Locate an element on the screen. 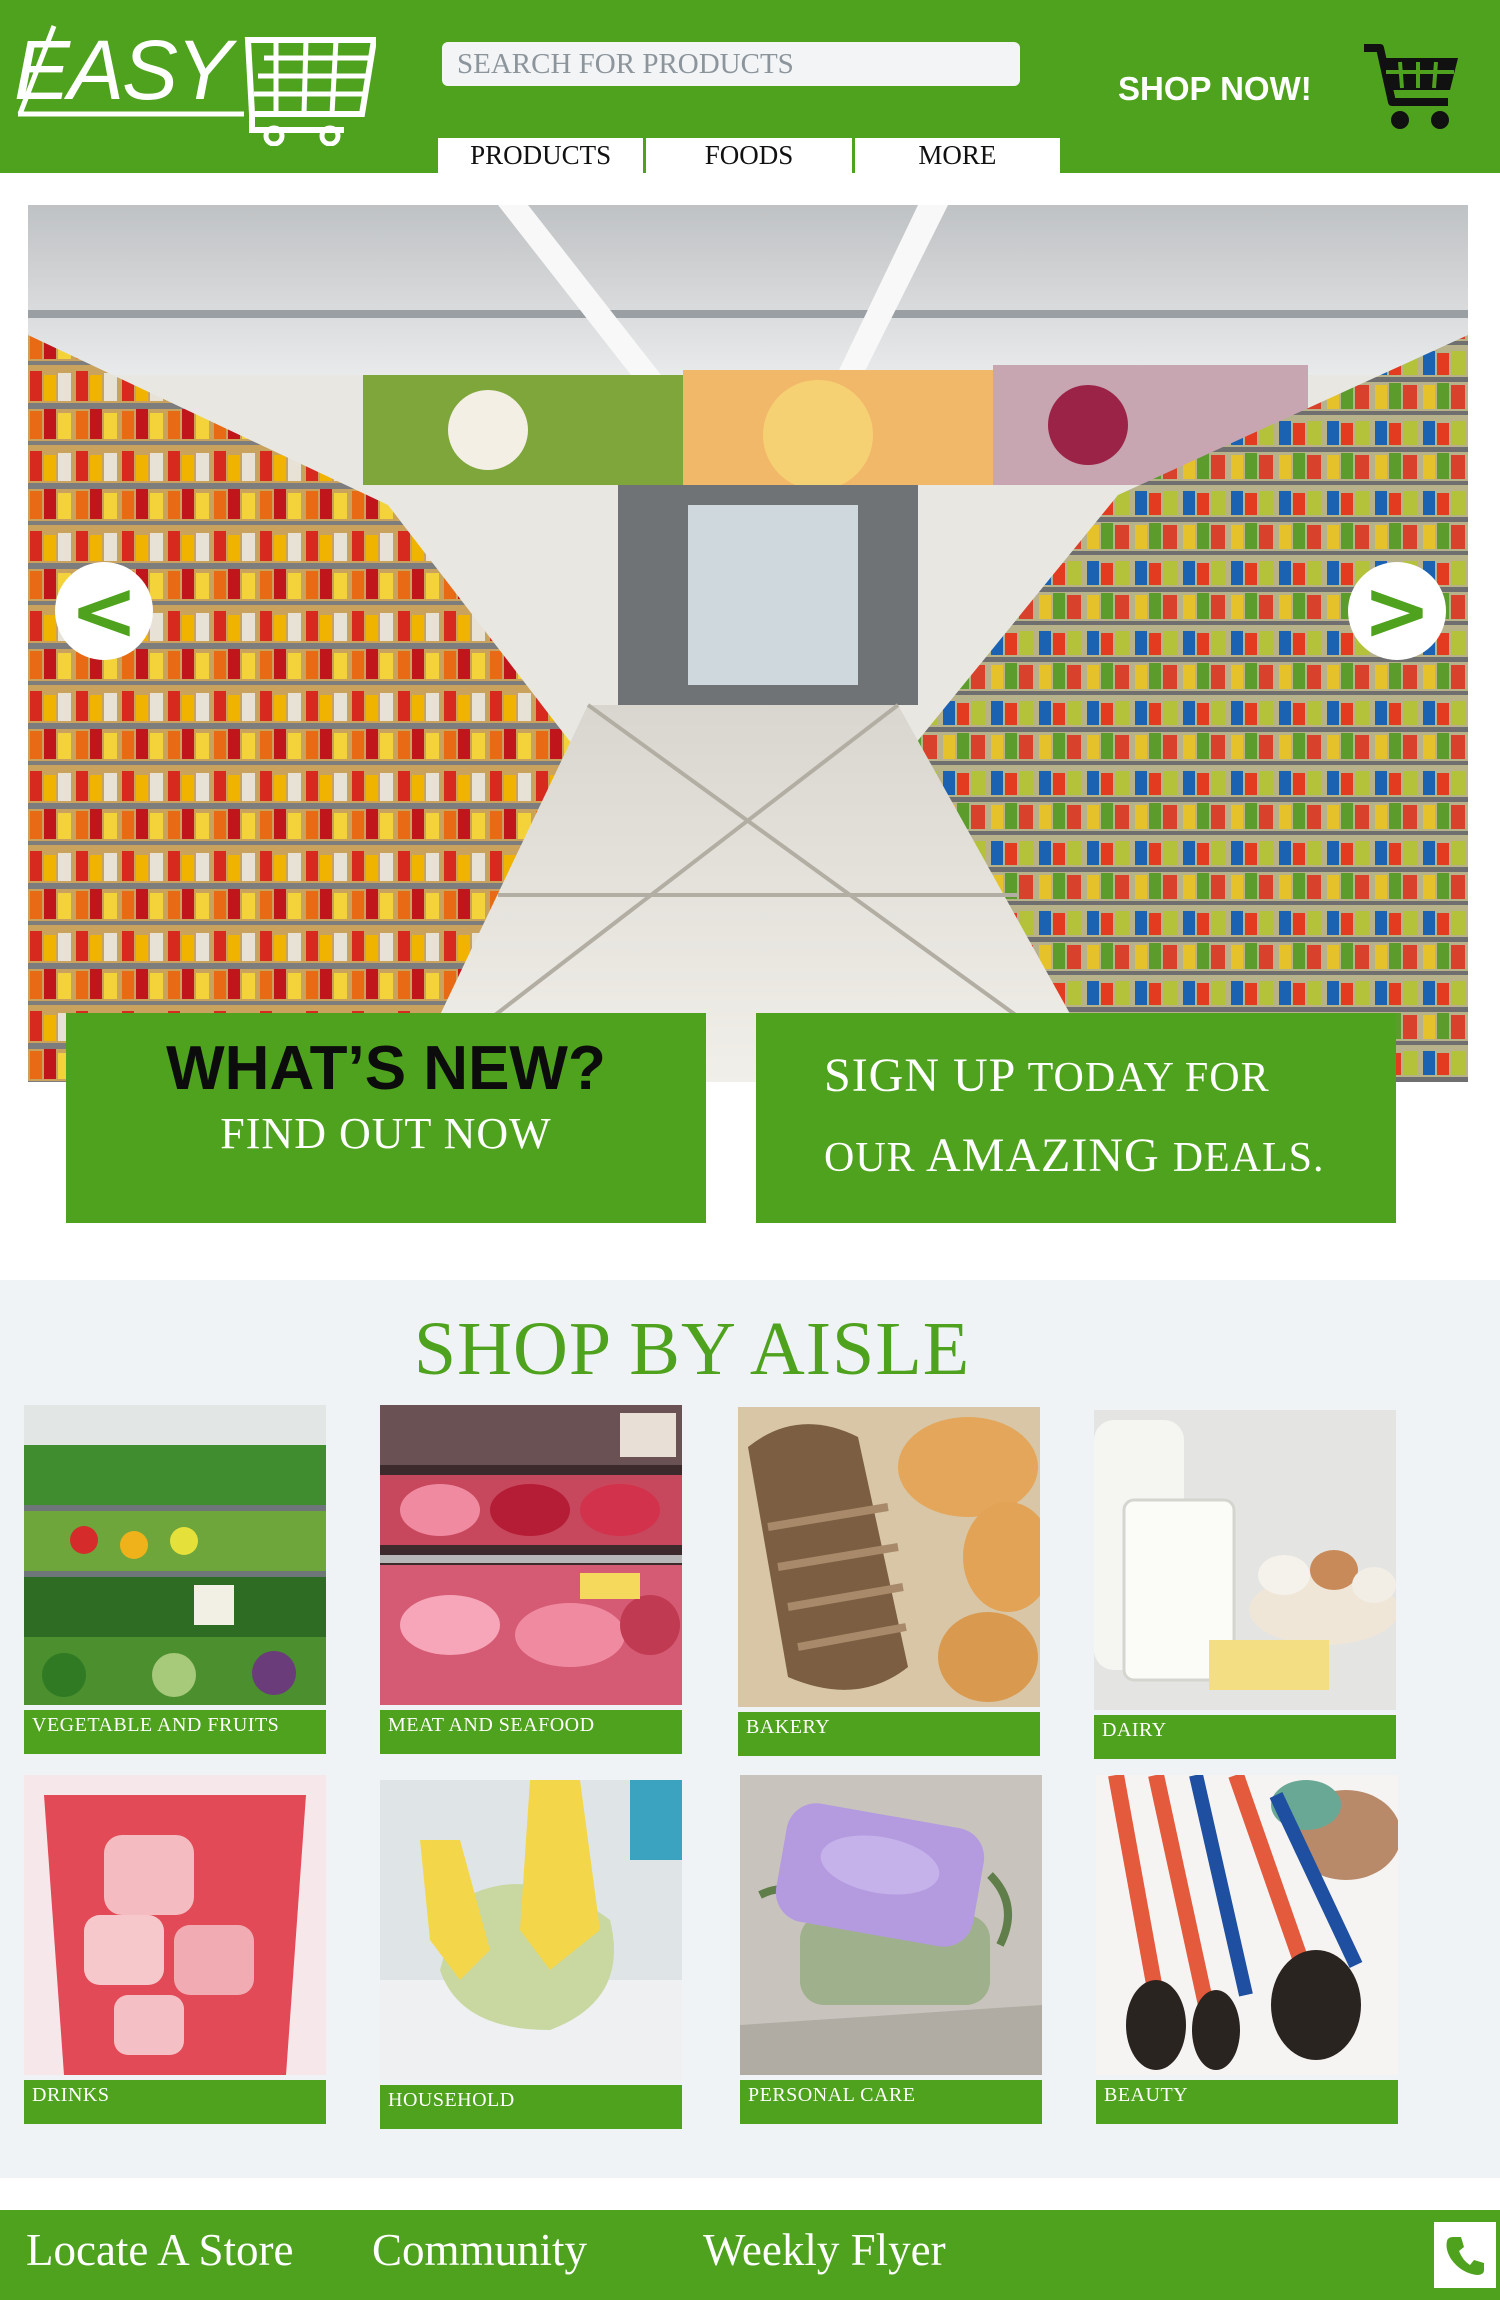 The image size is (1500, 2300). search-input: SEARCH FOR PRODUCTS is located at coordinates (731, 64).